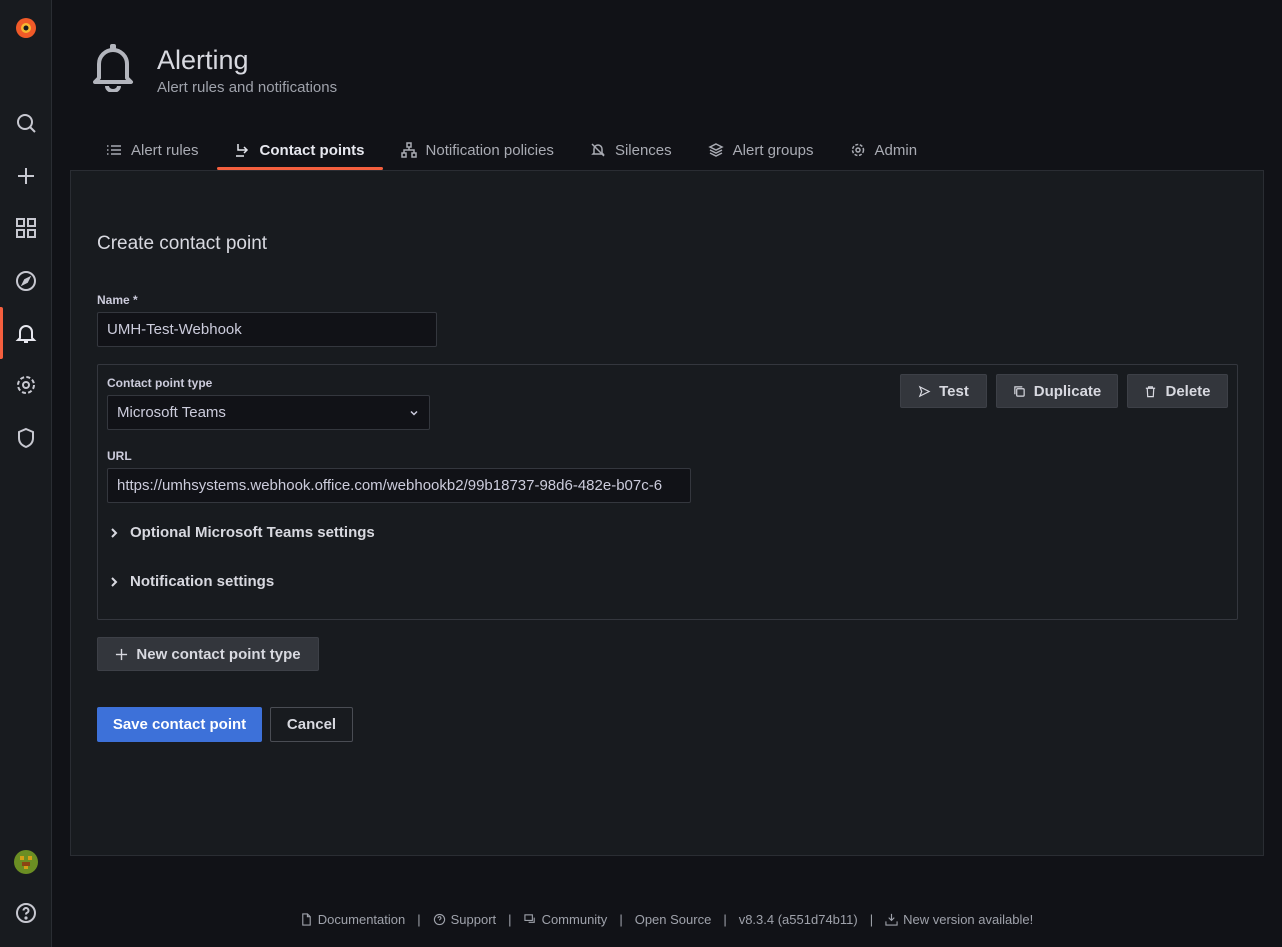  Describe the element at coordinates (117, 300) in the screenshot. I see `name-label: Name *` at that location.